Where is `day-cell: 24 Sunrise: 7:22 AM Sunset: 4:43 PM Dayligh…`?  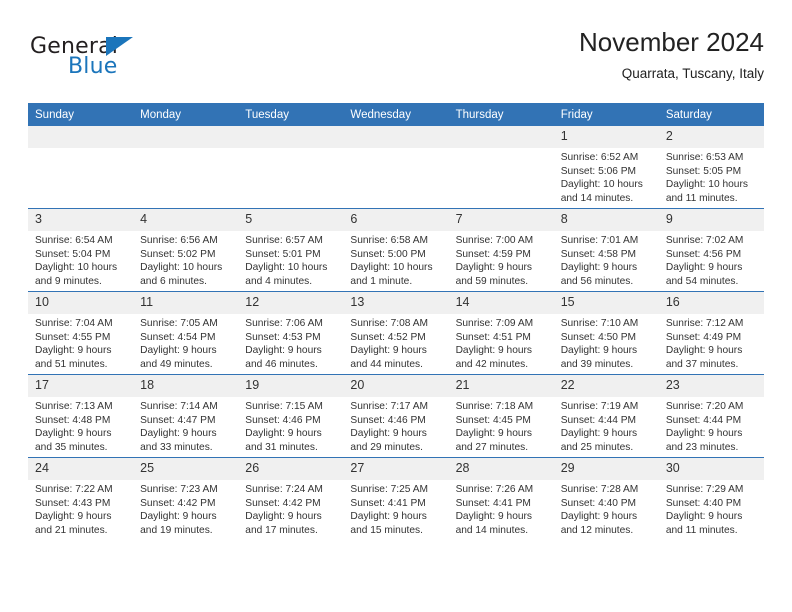 day-cell: 24 Sunrise: 7:22 AM Sunset: 4:43 PM Dayligh… is located at coordinates (81, 498).